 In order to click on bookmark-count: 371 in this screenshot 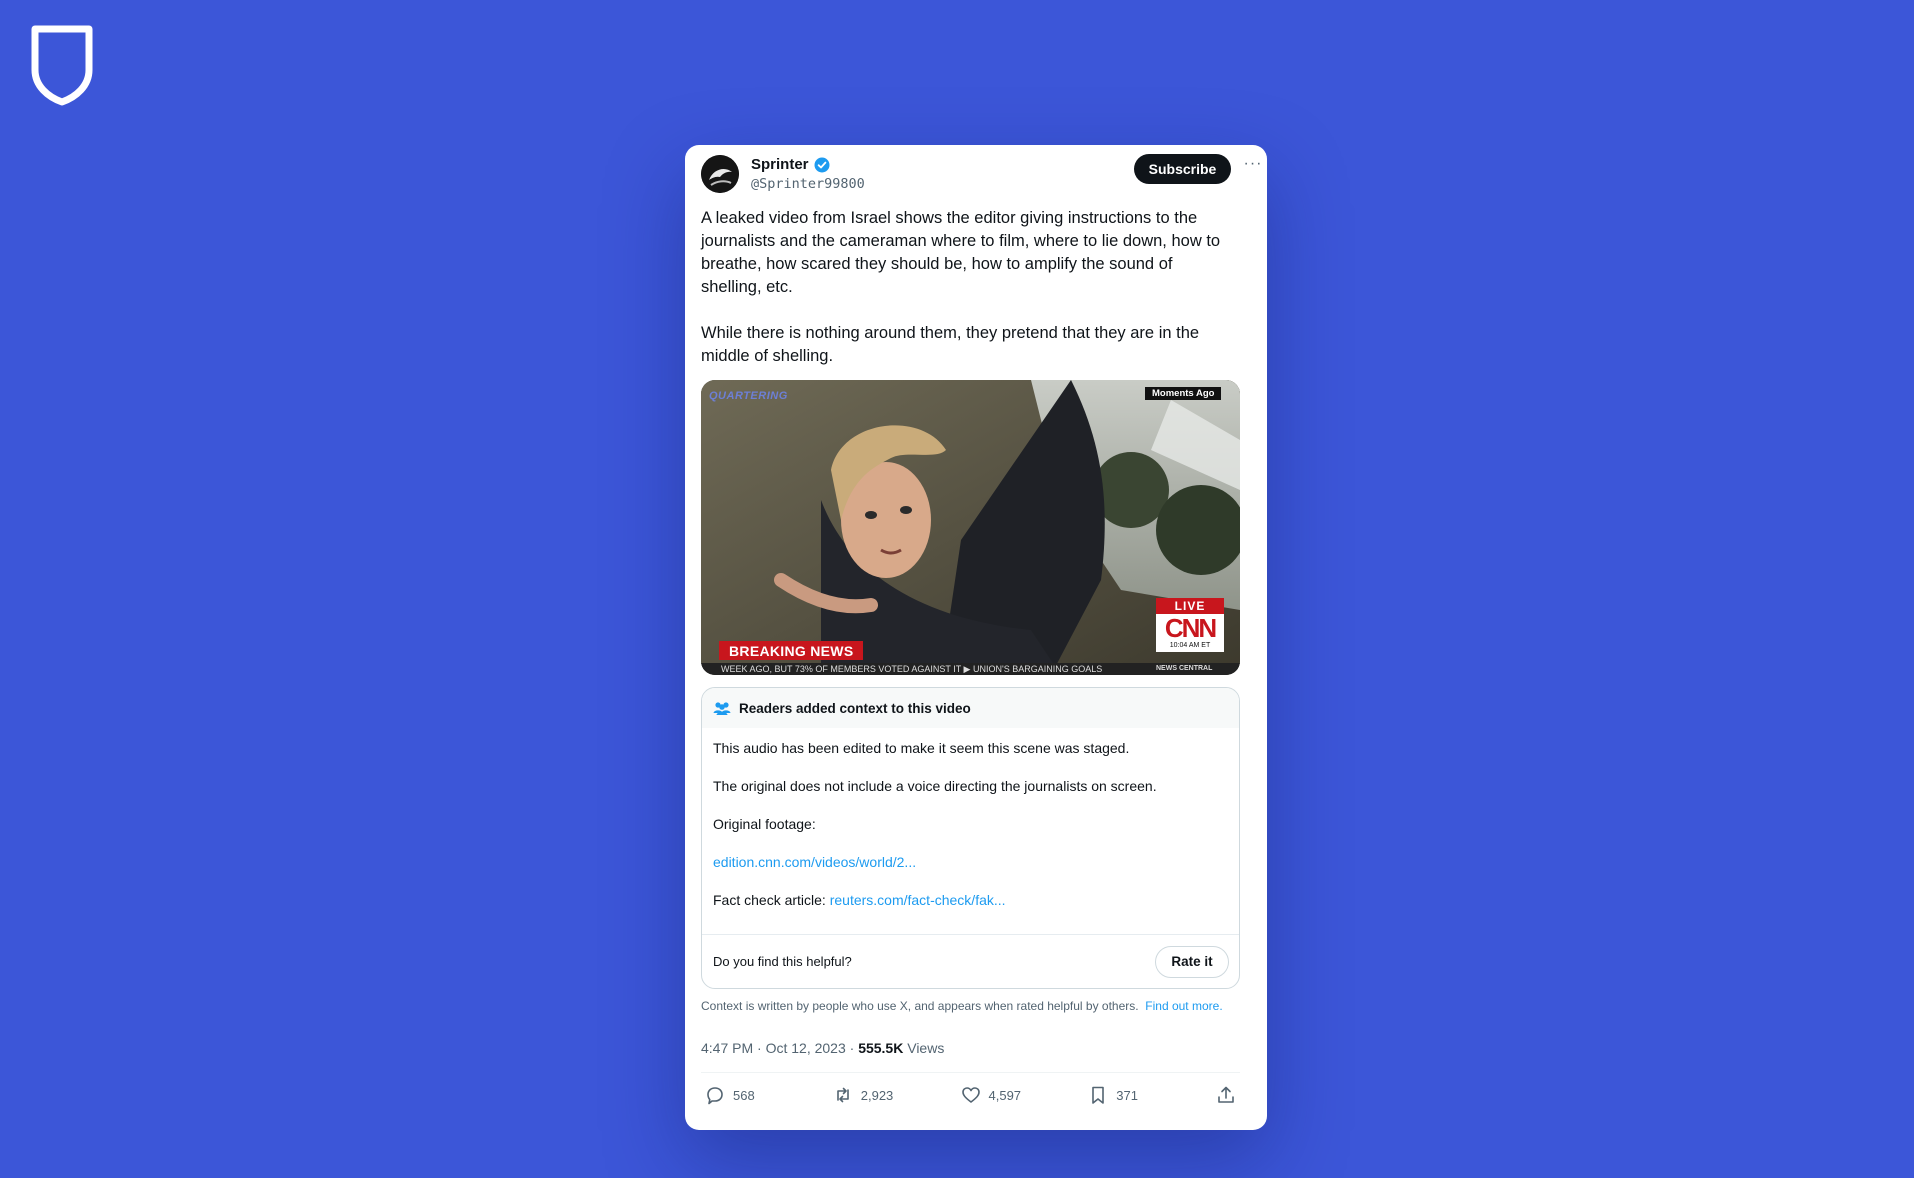, I will do `click(1127, 1095)`.